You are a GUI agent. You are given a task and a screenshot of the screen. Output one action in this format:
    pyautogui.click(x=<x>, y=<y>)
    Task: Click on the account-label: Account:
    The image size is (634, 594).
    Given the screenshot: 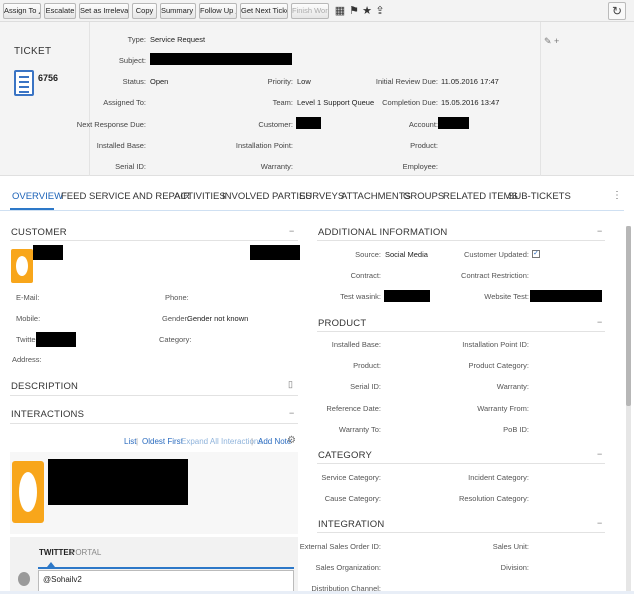 What is the action you would take?
    pyautogui.click(x=423, y=124)
    